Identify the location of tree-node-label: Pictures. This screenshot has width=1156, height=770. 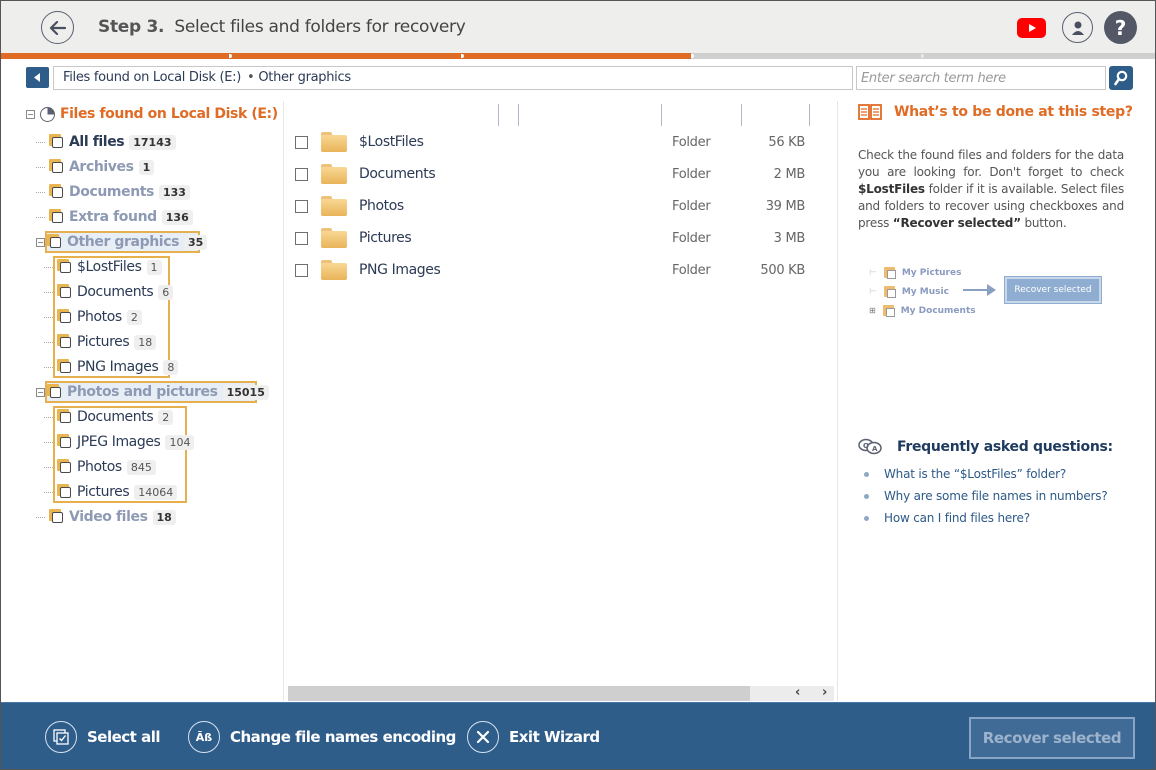
(103, 492).